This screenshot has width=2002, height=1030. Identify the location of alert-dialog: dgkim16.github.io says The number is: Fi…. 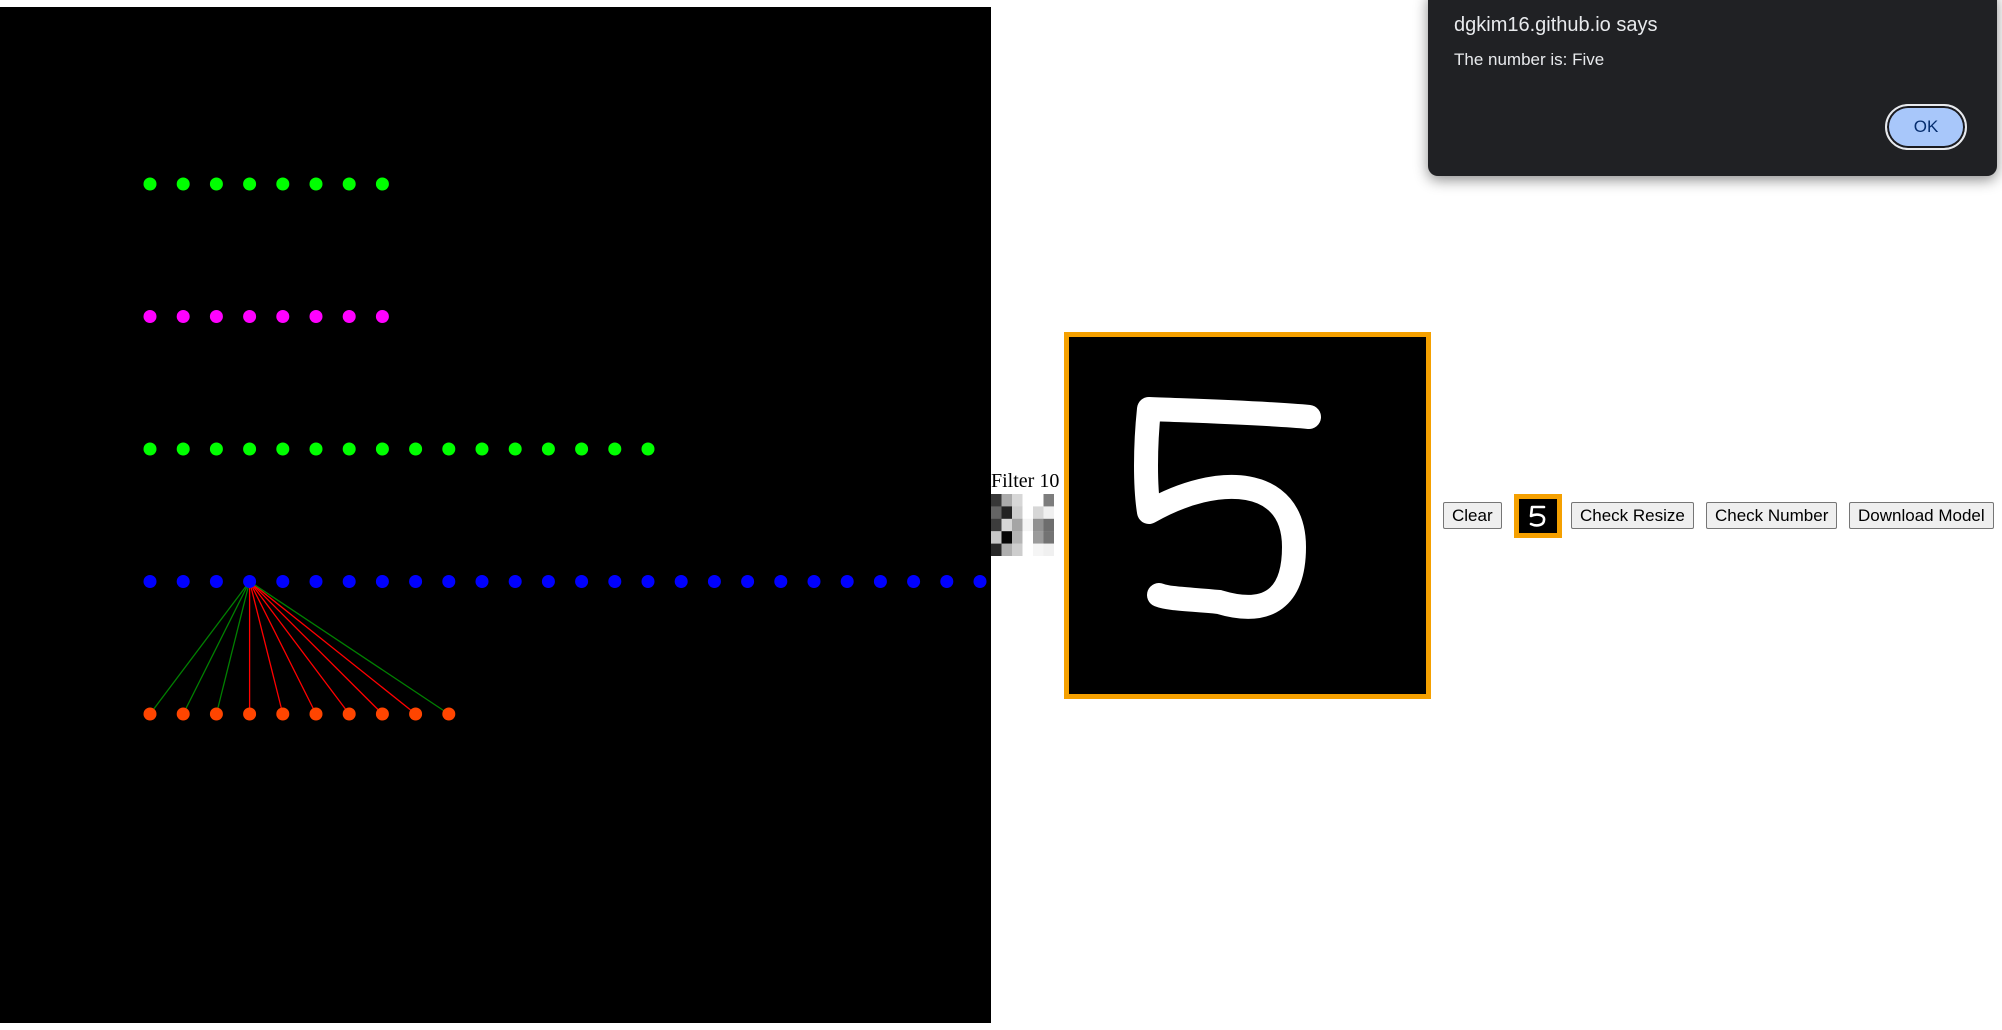
(1712, 88).